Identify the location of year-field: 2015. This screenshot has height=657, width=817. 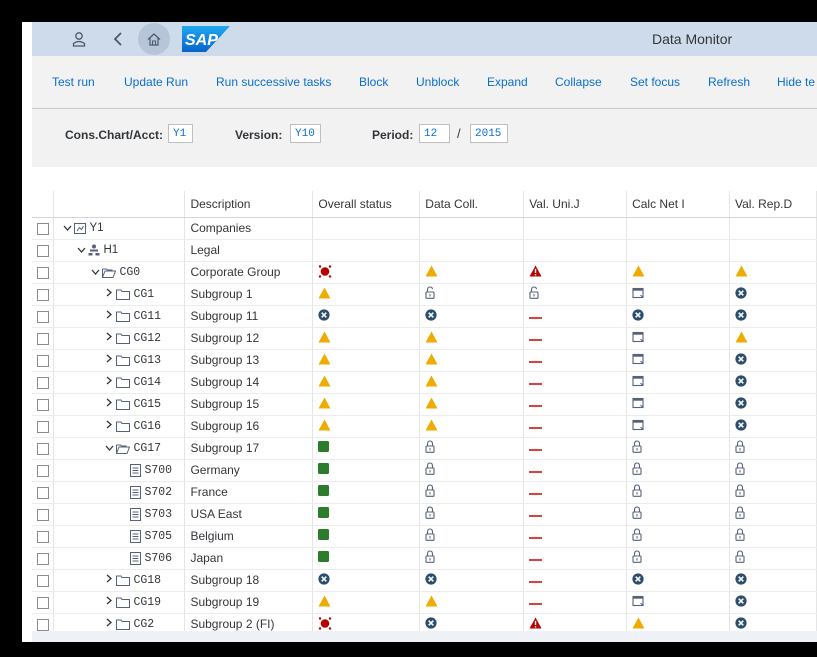
(489, 133).